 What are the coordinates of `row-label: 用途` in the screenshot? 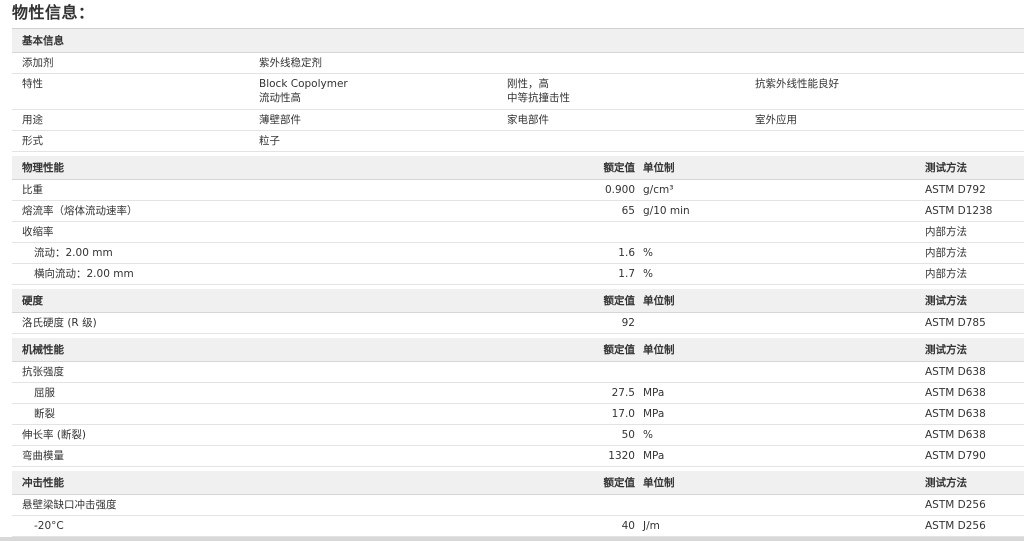 It's located at (32, 120).